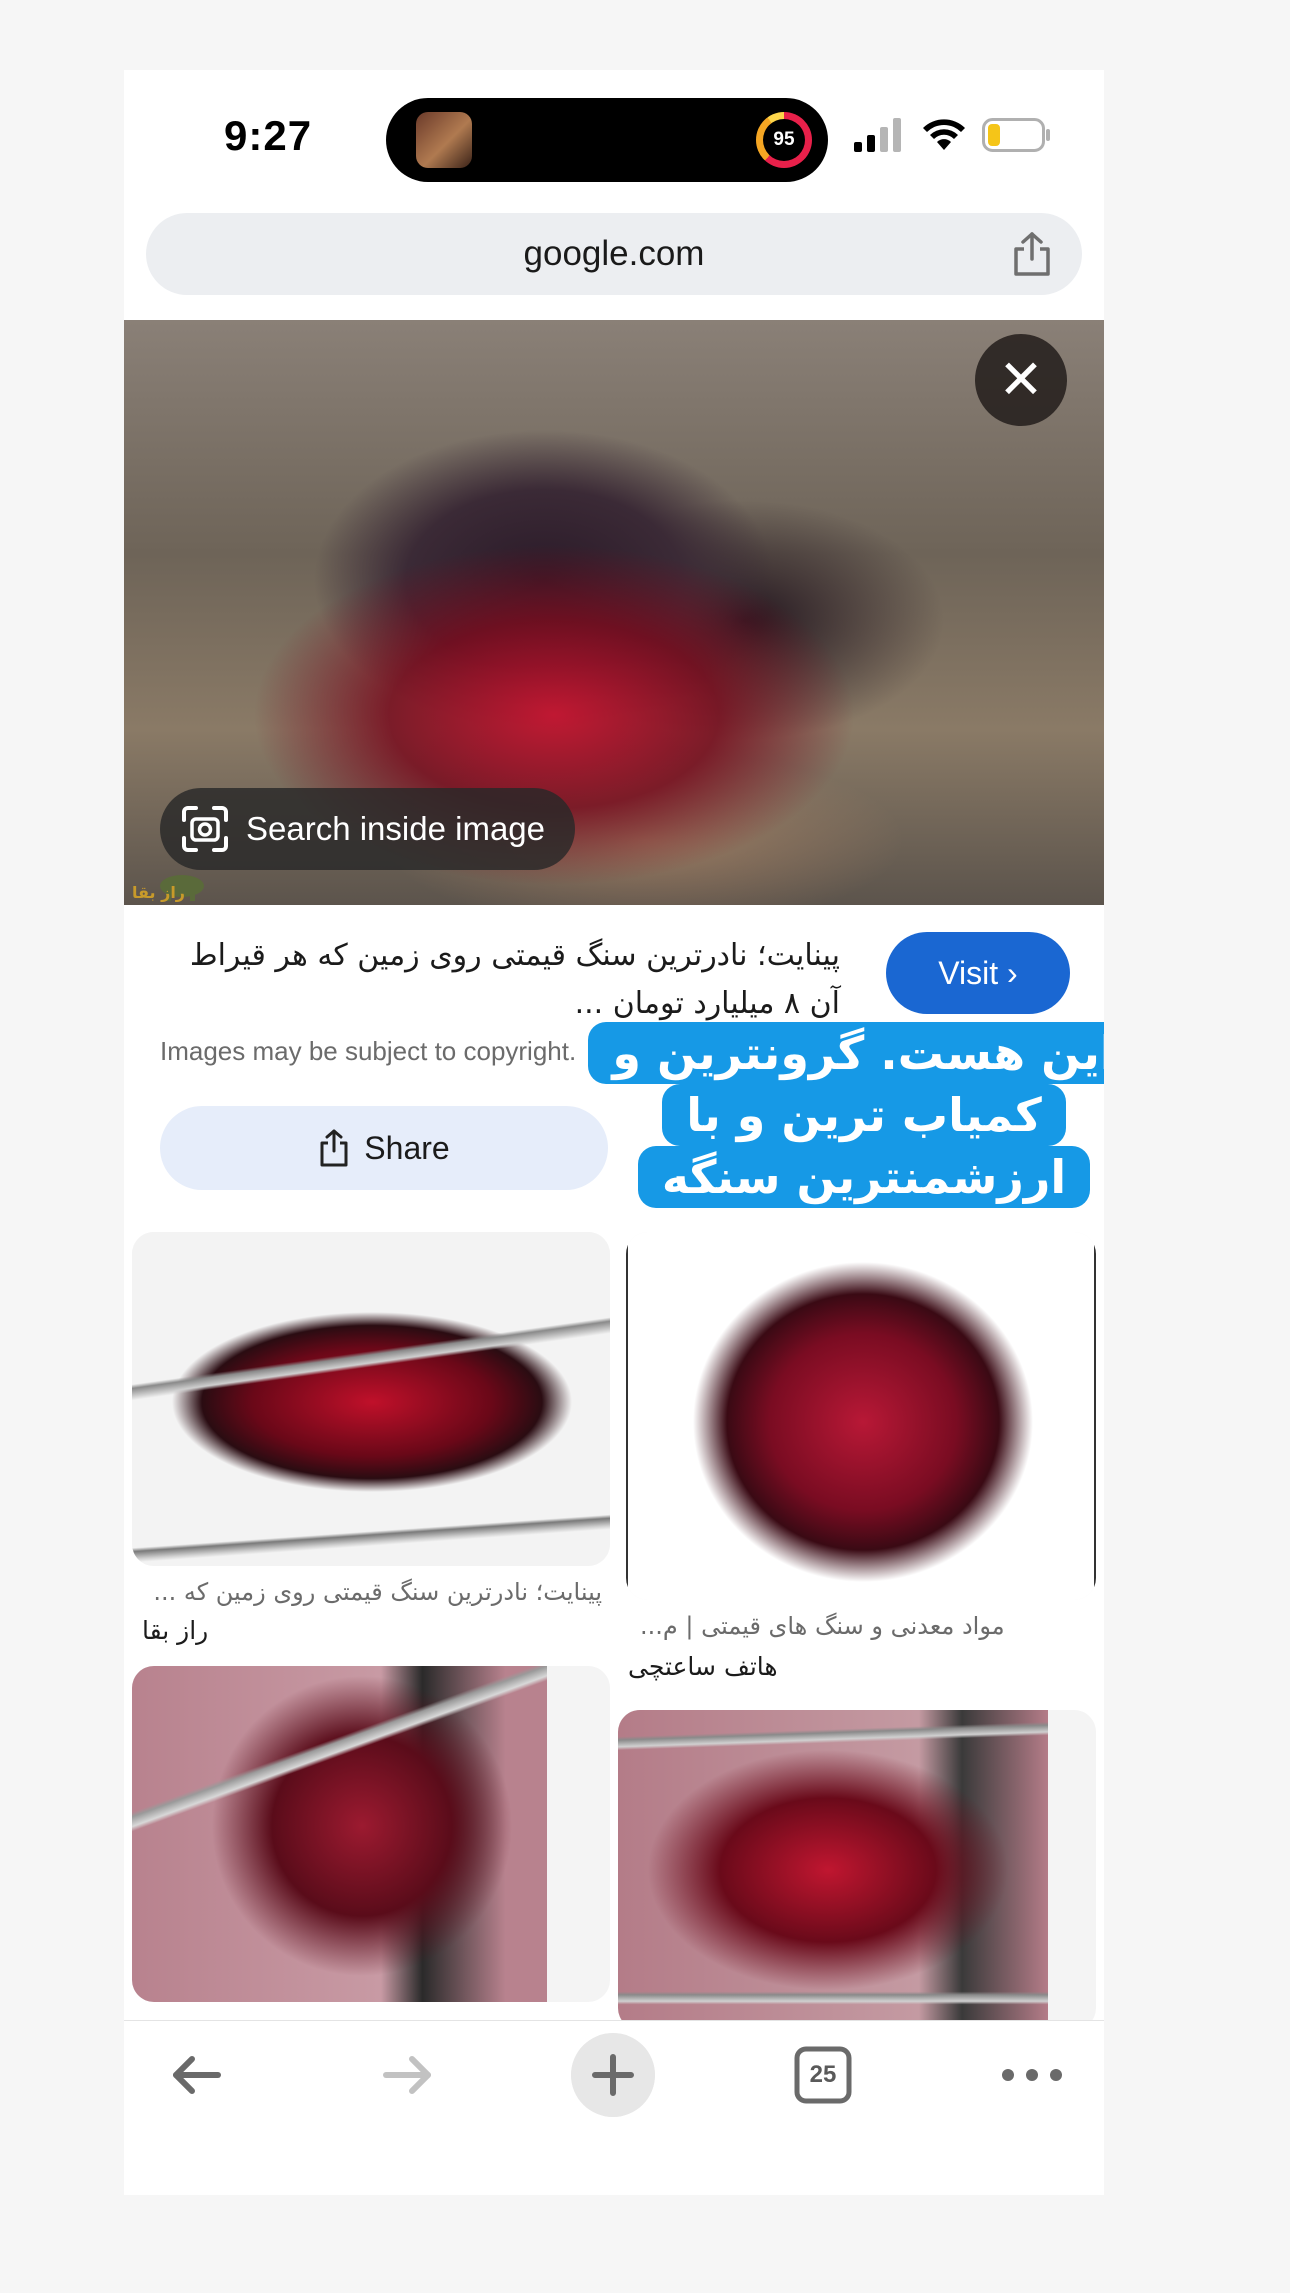 This screenshot has height=2293, width=1290. Describe the element at coordinates (877, 135) in the screenshot. I see `signal-icon` at that location.